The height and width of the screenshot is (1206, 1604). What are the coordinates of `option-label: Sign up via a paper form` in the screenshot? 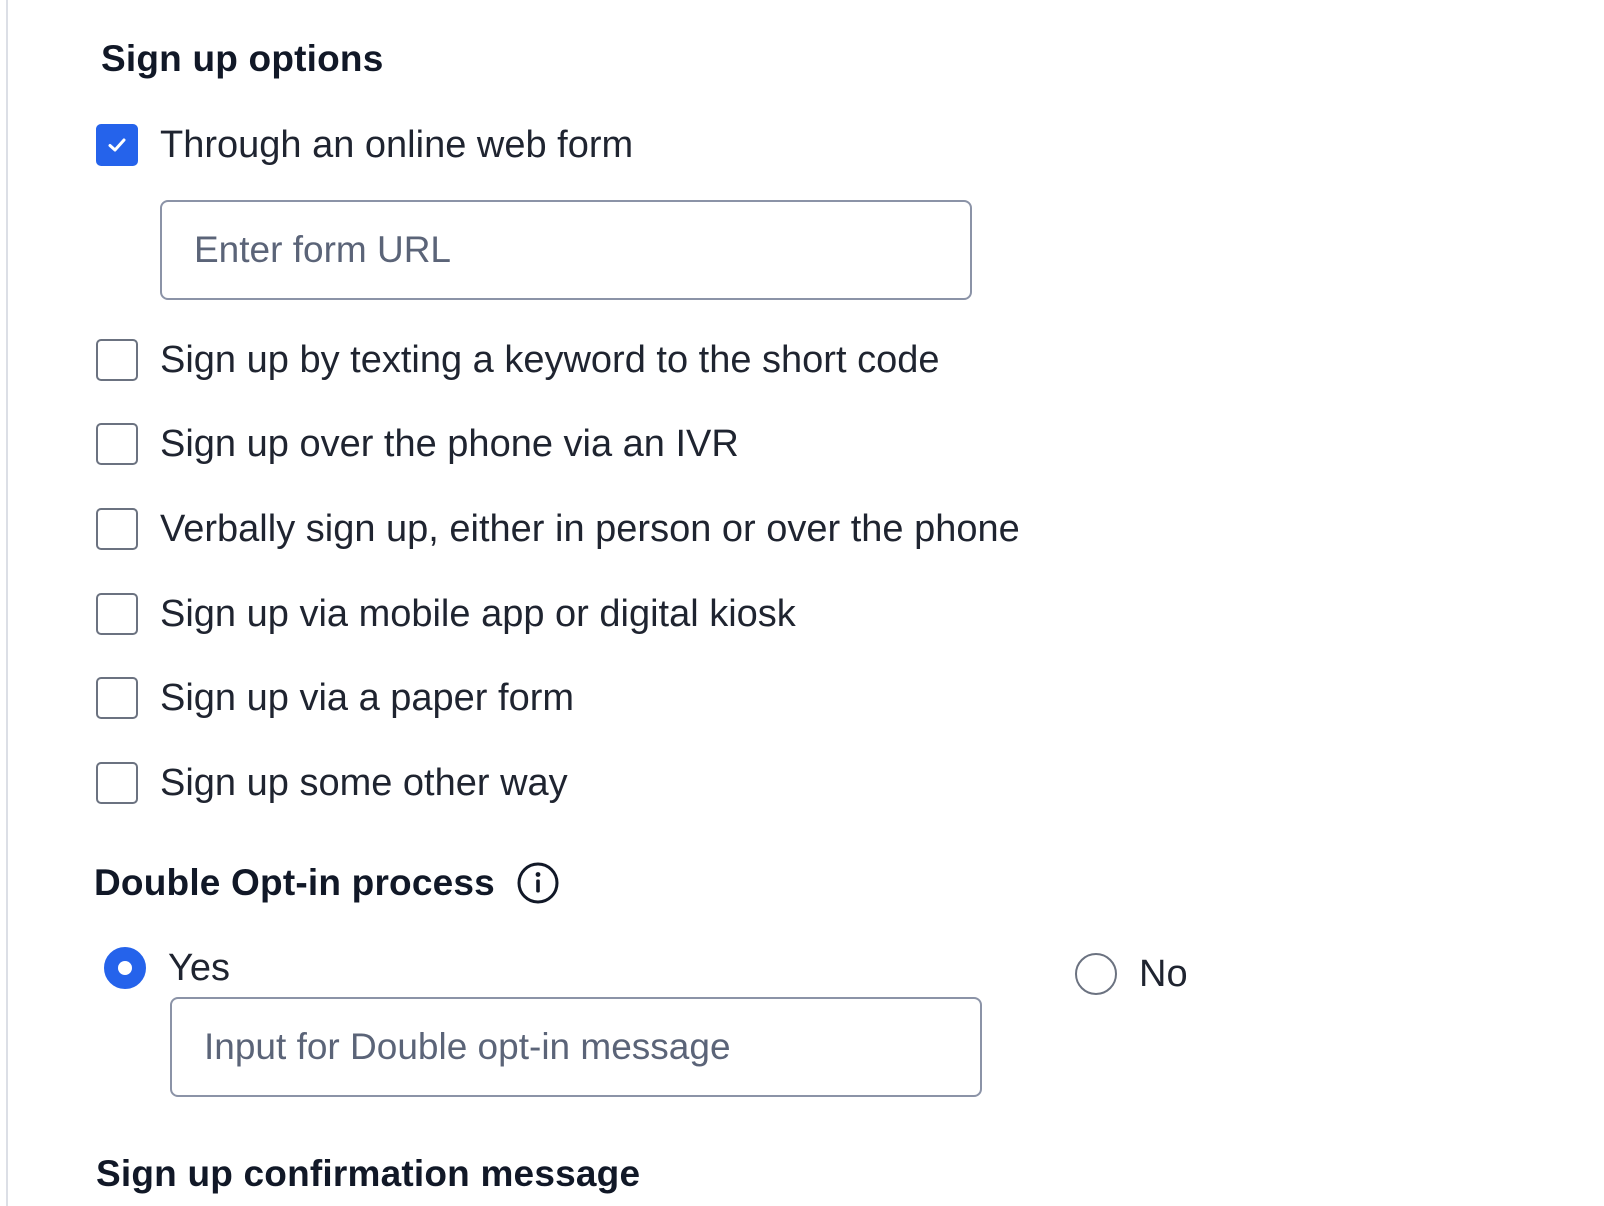 It's located at (367, 697).